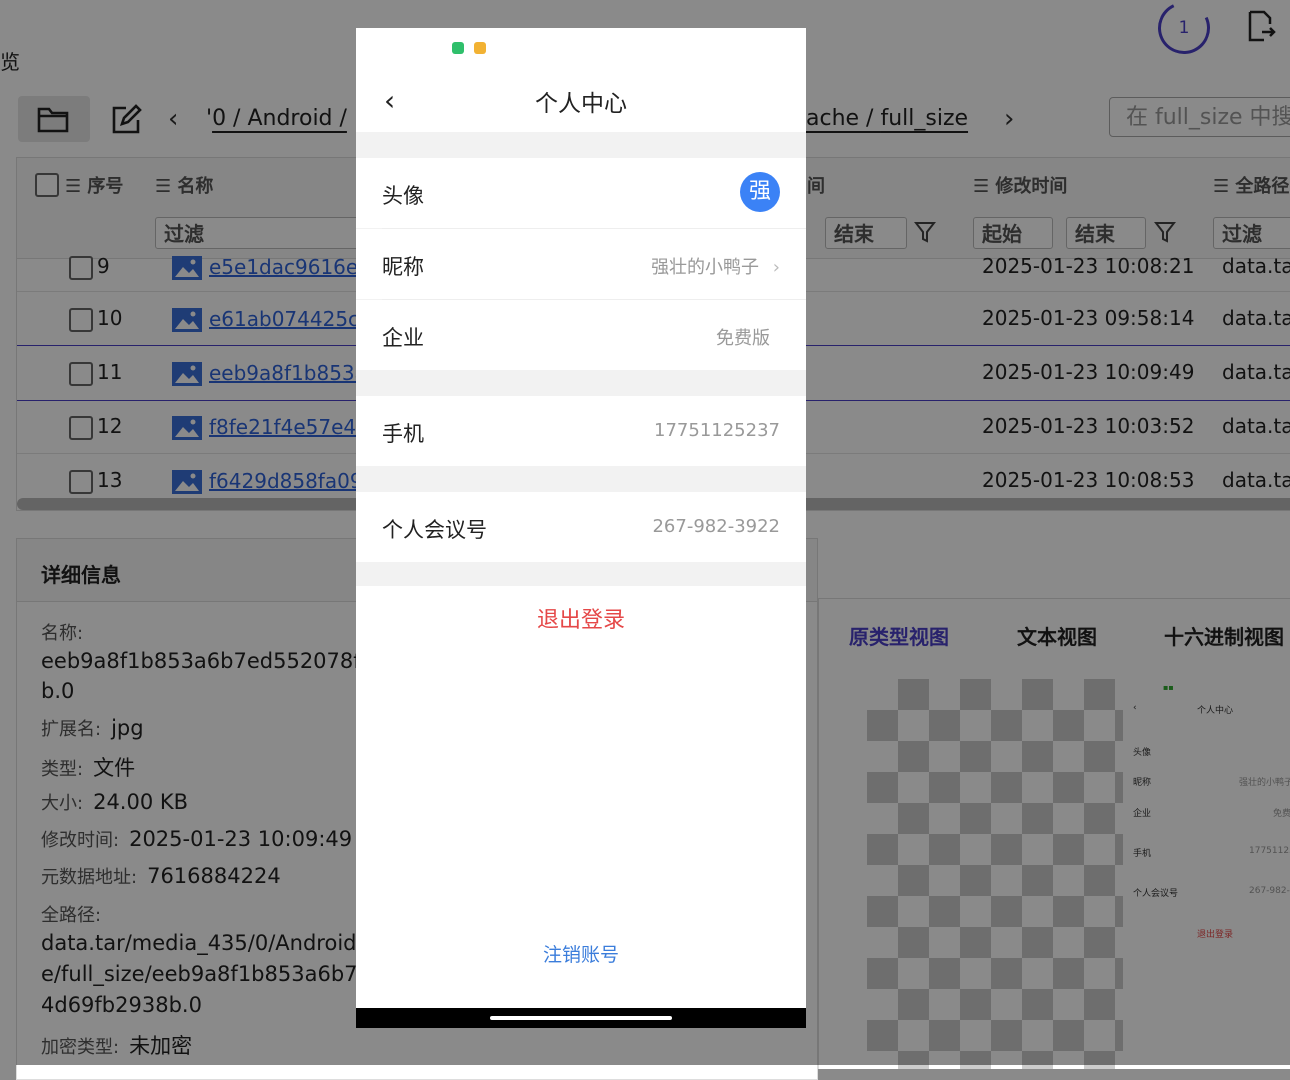  I want to click on avatar-row: 头像 强, so click(581, 193).